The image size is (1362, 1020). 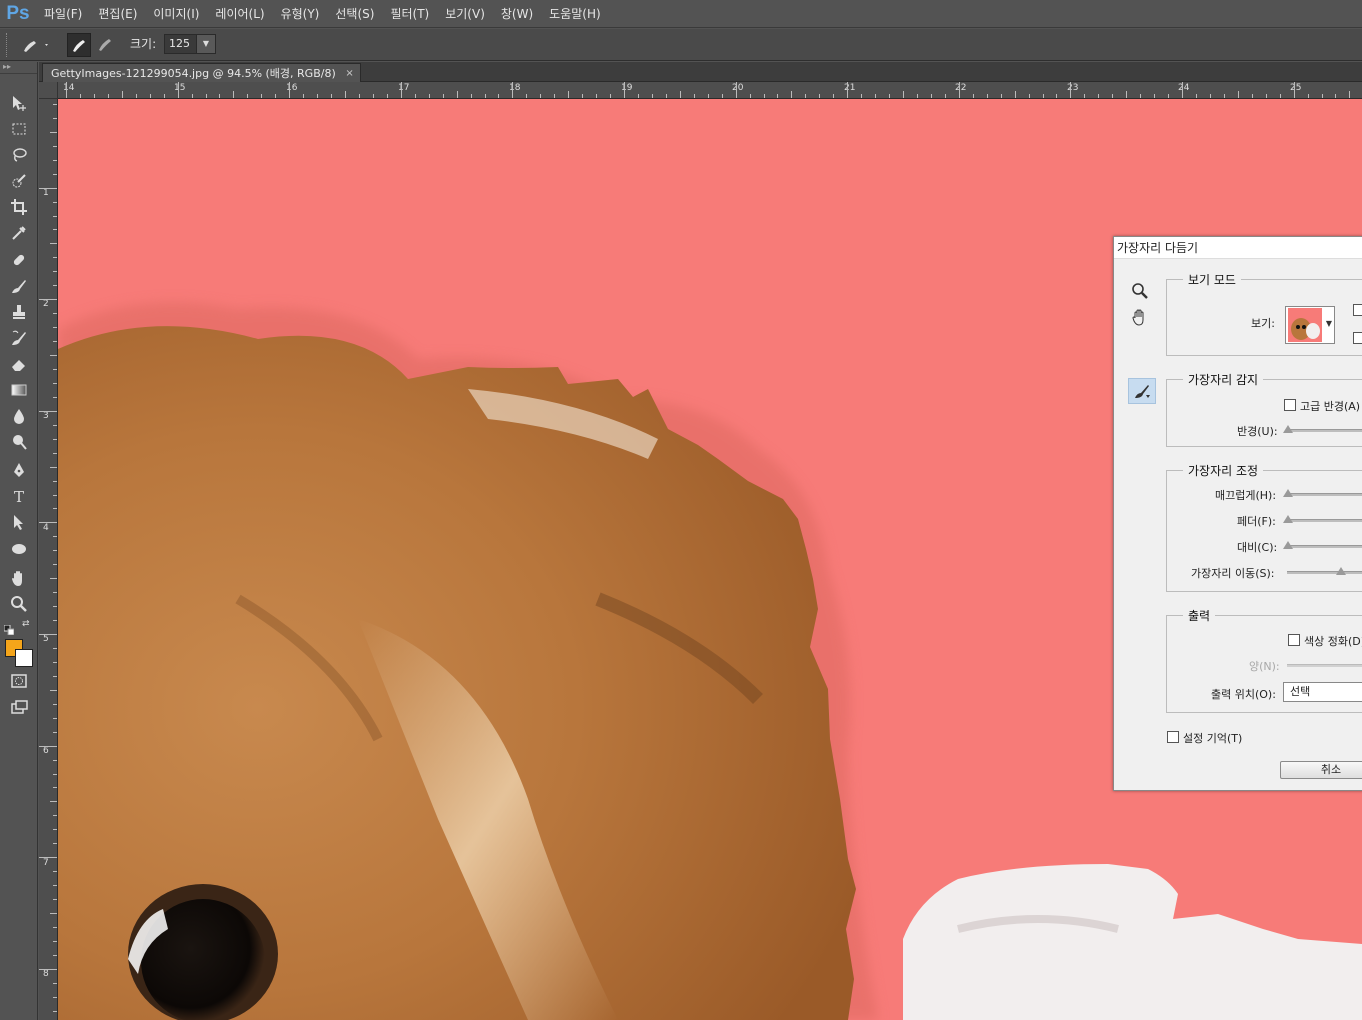 I want to click on output-to-select: 선택, so click(x=1322, y=692).